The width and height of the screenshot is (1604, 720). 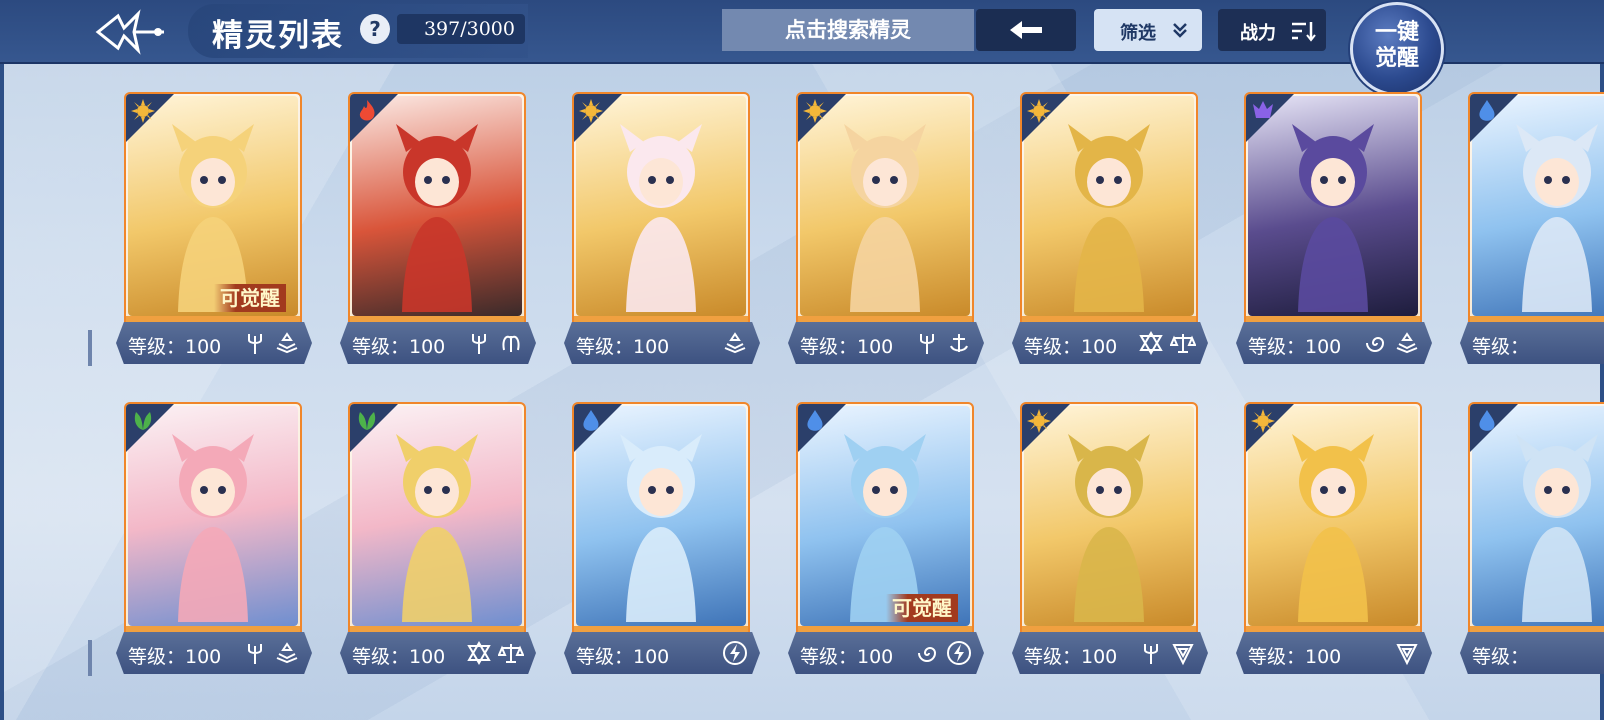 I want to click on filter-button: 筛选, so click(x=1148, y=30).